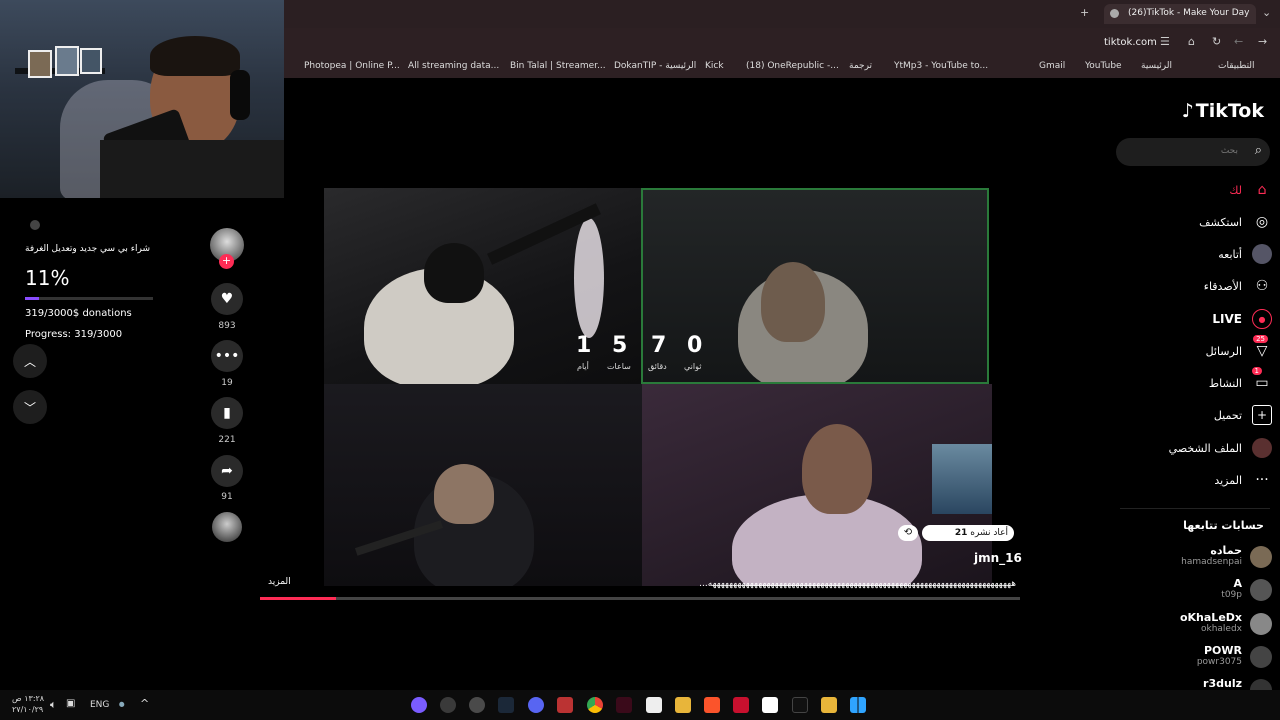 The width and height of the screenshot is (1280, 720). Describe the element at coordinates (1262, 286) in the screenshot. I see `friends-icon: ⚇` at that location.